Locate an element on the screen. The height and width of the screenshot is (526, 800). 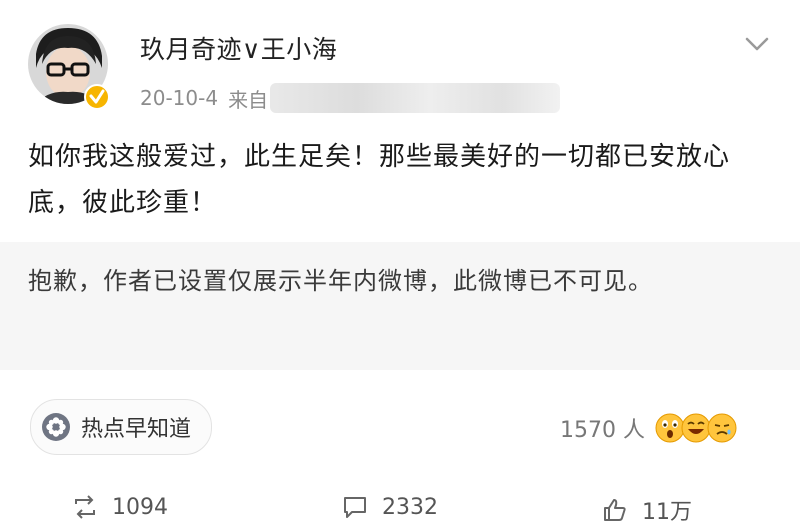
repost-icon is located at coordinates (85, 507).